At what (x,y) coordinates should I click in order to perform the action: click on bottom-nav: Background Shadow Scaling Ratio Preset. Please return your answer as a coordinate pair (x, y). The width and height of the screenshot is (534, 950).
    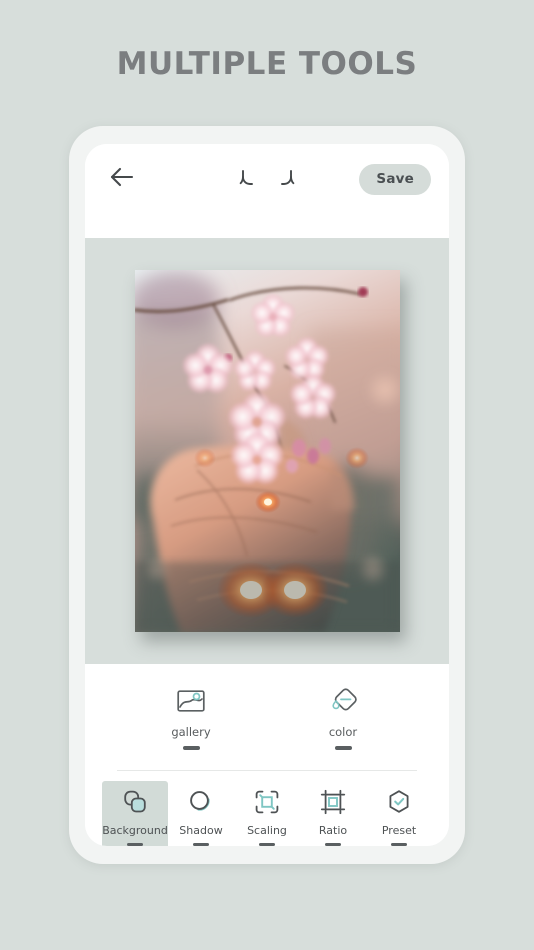
    Looking at the image, I should click on (267, 808).